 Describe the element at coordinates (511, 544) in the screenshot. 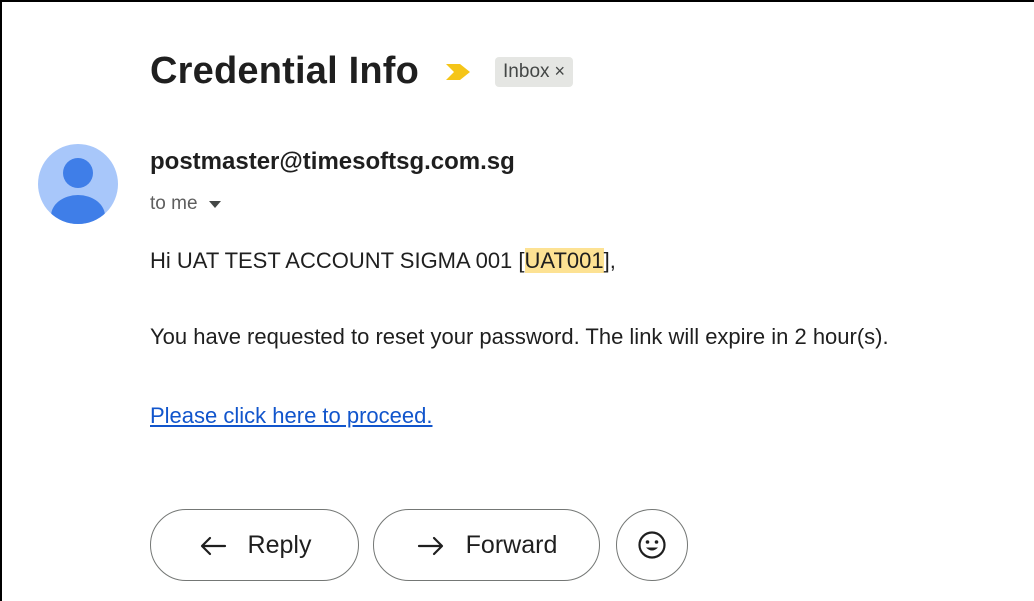

I see `forward-label: Forward` at that location.